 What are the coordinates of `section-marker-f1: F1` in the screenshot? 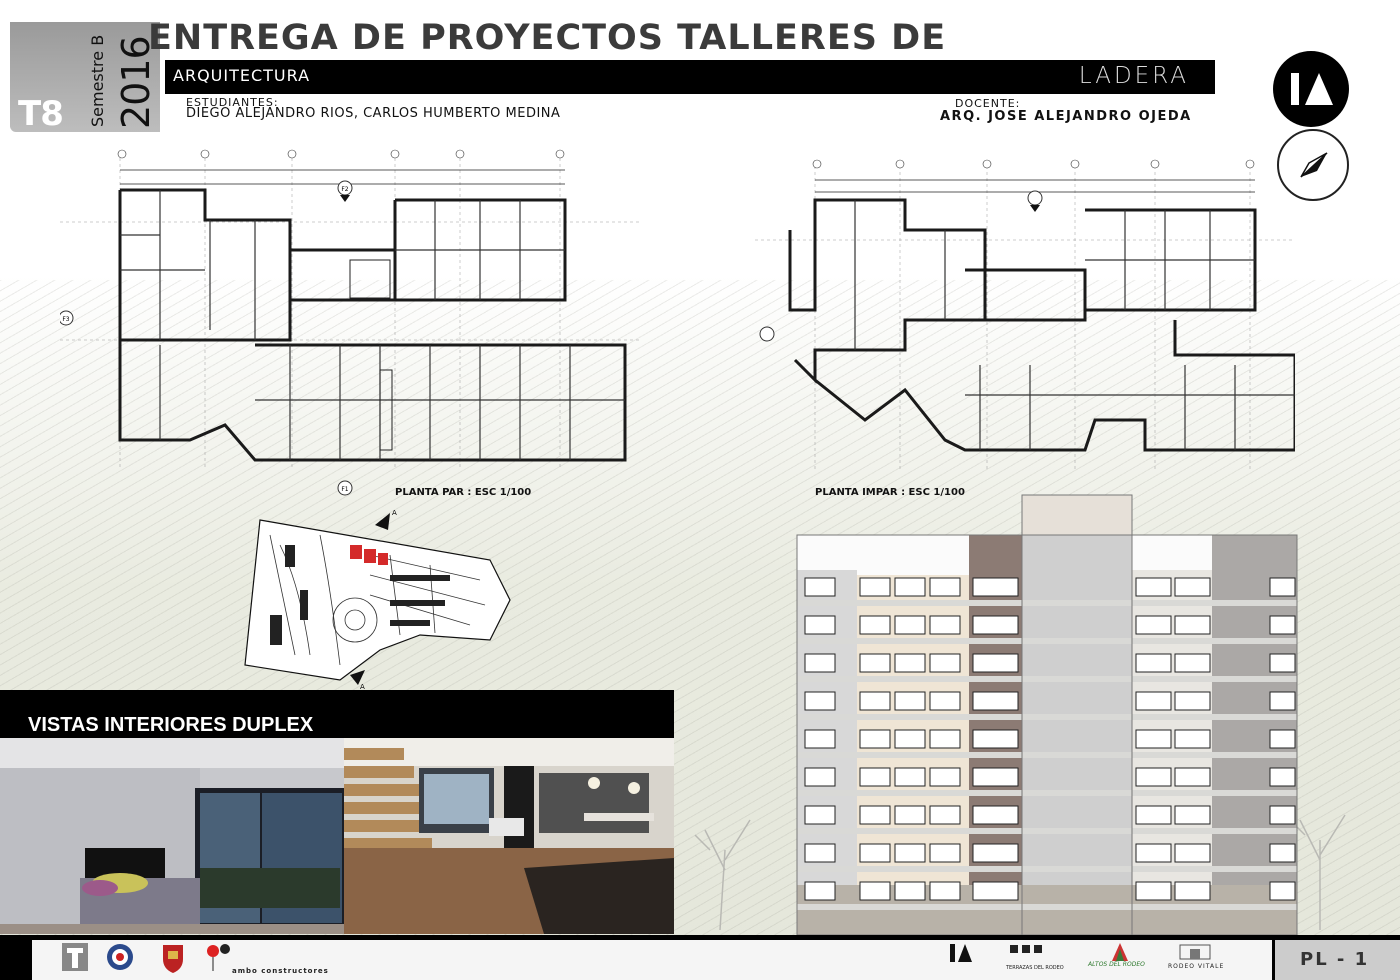 It's located at (345, 488).